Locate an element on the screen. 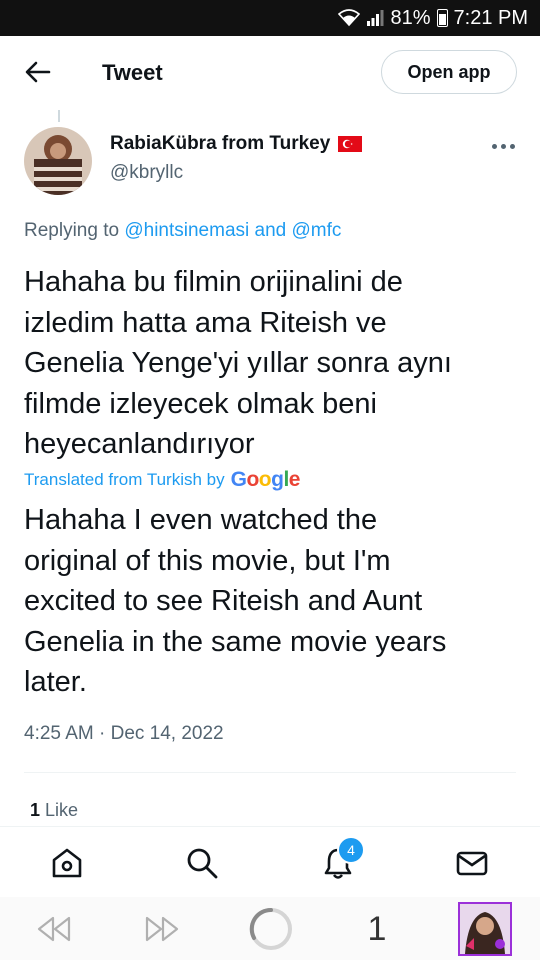  mail-icon is located at coordinates (472, 863).